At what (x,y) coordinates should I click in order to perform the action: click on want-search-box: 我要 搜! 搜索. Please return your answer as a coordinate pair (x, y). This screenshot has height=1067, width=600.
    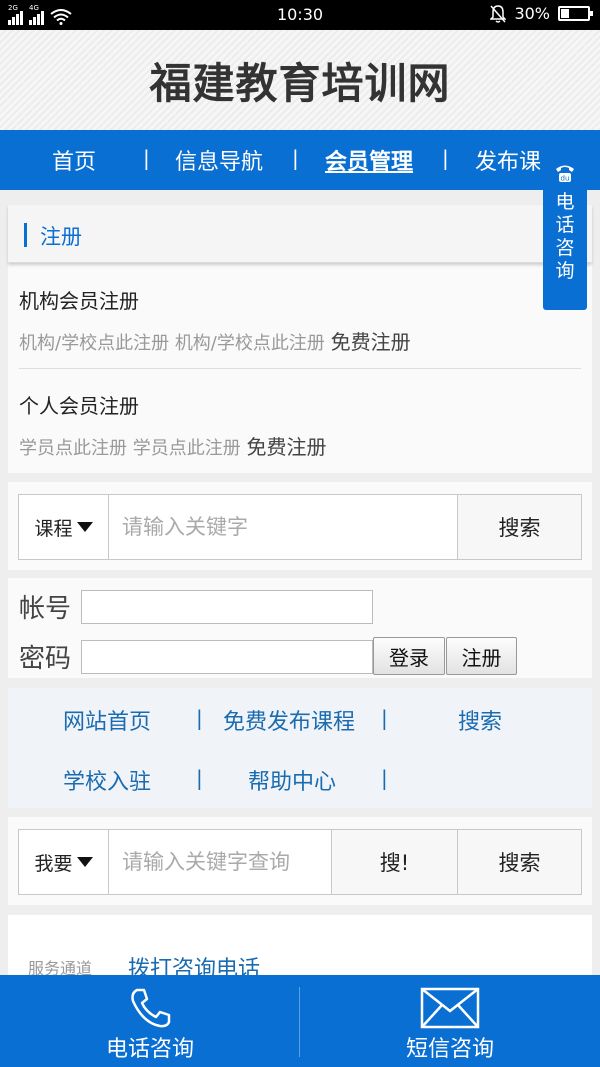
    Looking at the image, I should click on (300, 862).